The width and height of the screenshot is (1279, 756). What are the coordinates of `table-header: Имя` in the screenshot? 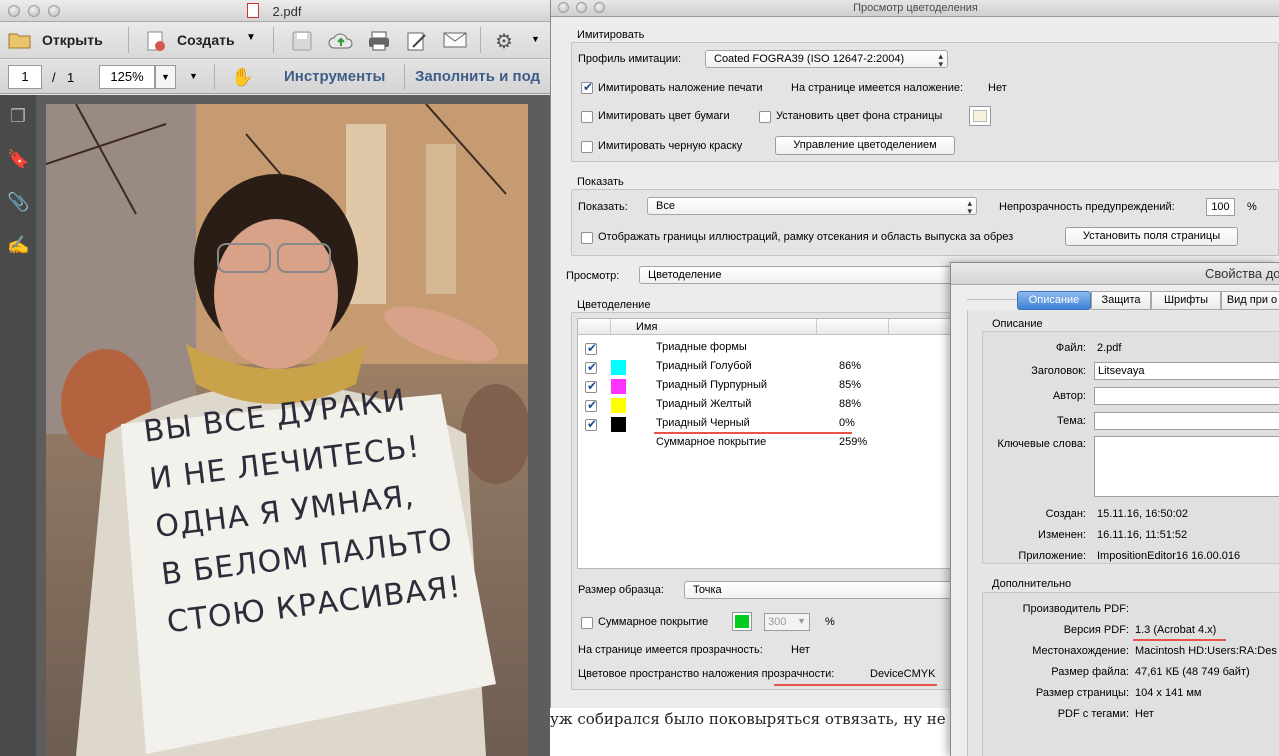 It's located at (775, 327).